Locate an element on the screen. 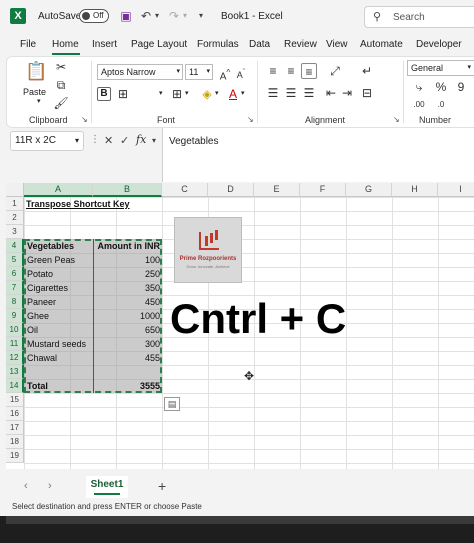 The height and width of the screenshot is (543, 474). table-cell-item: Oil is located at coordinates (59, 330).